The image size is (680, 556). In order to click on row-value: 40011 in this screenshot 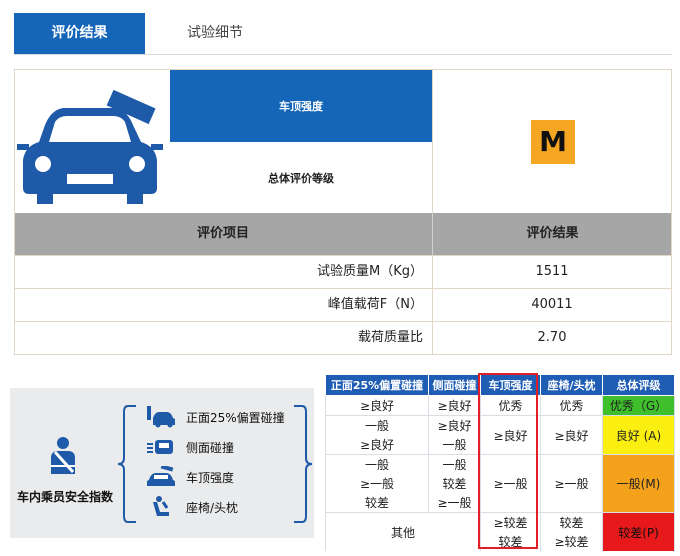, I will do `click(551, 305)`.